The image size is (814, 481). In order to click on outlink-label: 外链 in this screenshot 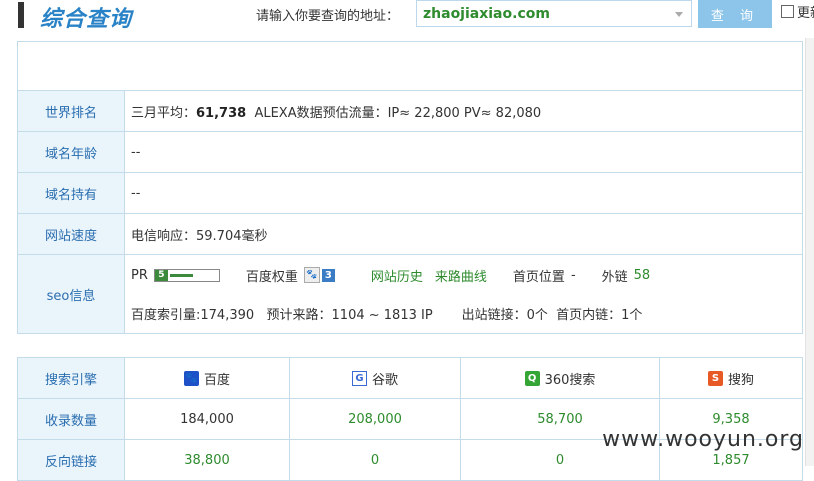, I will do `click(614, 277)`.